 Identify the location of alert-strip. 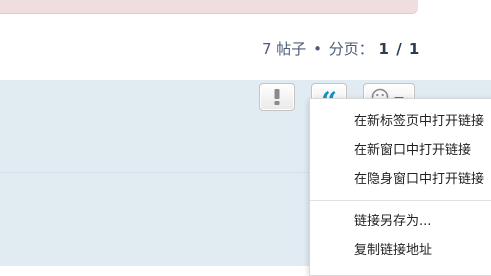
(209, 7).